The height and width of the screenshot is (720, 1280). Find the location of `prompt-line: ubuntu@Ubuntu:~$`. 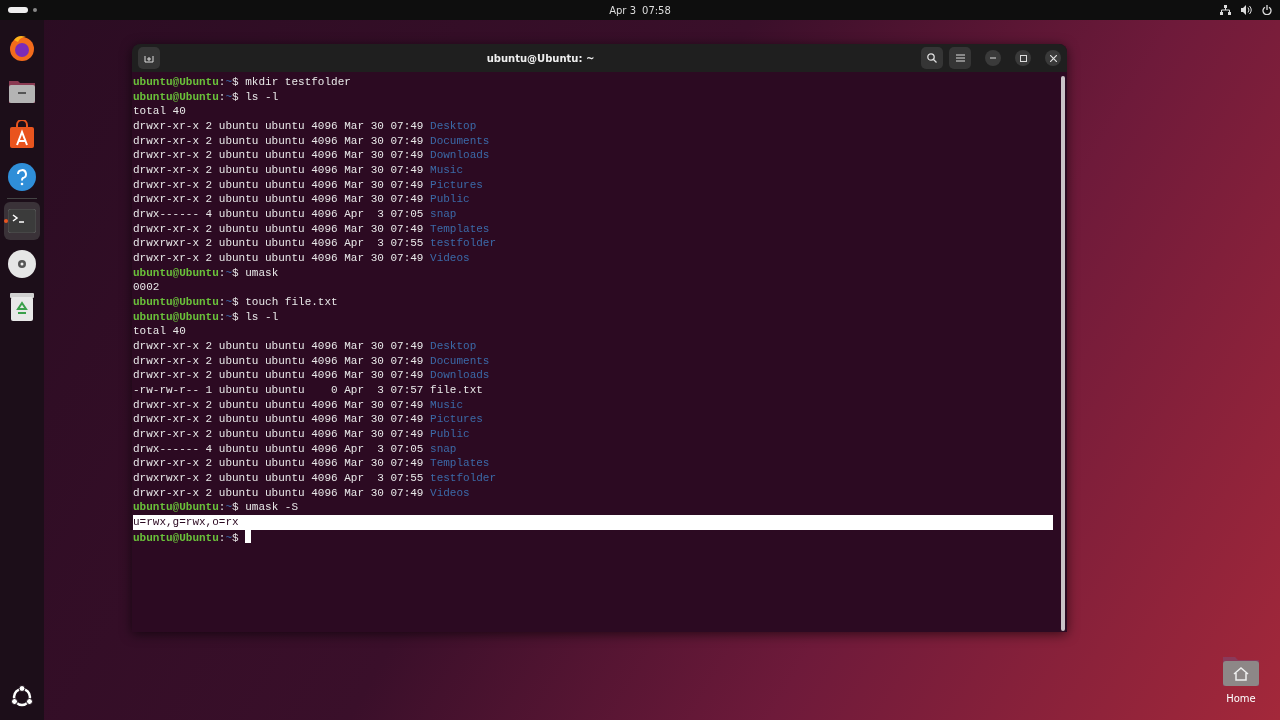

prompt-line: ubuntu@Ubuntu:~$ is located at coordinates (593, 537).